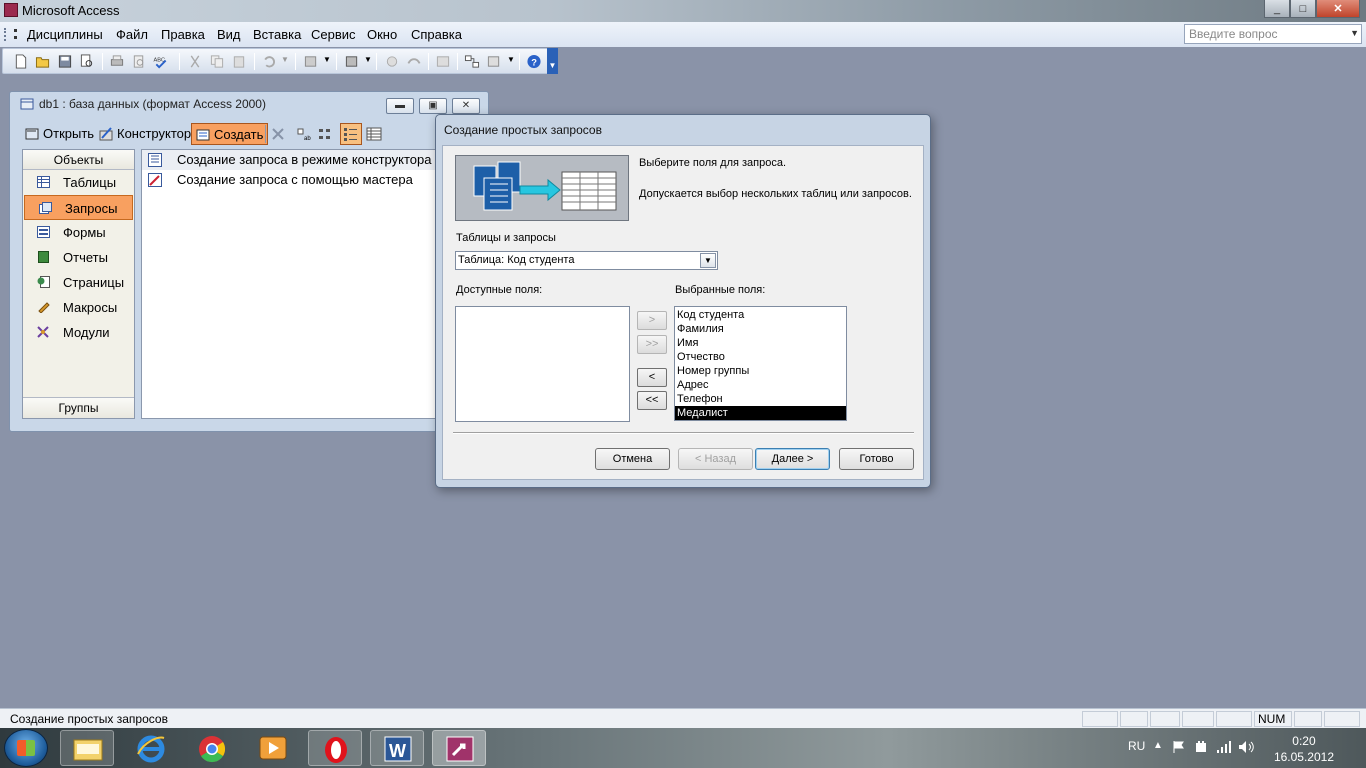 This screenshot has height=768, width=1366. I want to click on open-object-button: Открыть, so click(58, 134).